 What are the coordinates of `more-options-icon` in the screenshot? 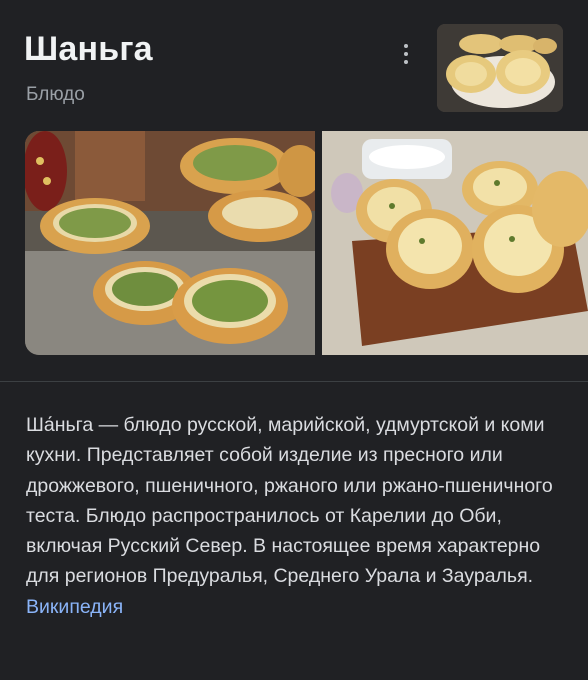 It's located at (406, 54).